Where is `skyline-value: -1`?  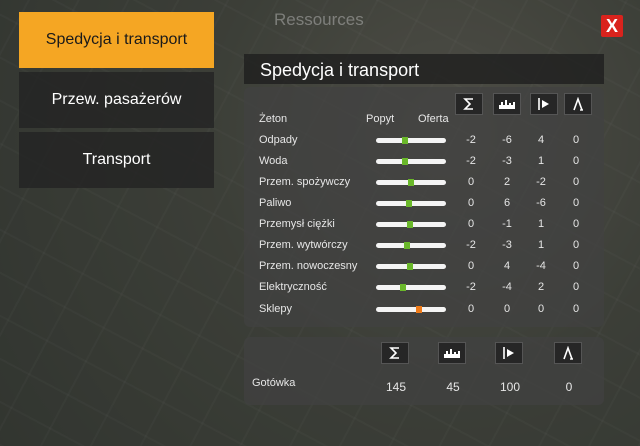 skyline-value: -1 is located at coordinates (507, 224).